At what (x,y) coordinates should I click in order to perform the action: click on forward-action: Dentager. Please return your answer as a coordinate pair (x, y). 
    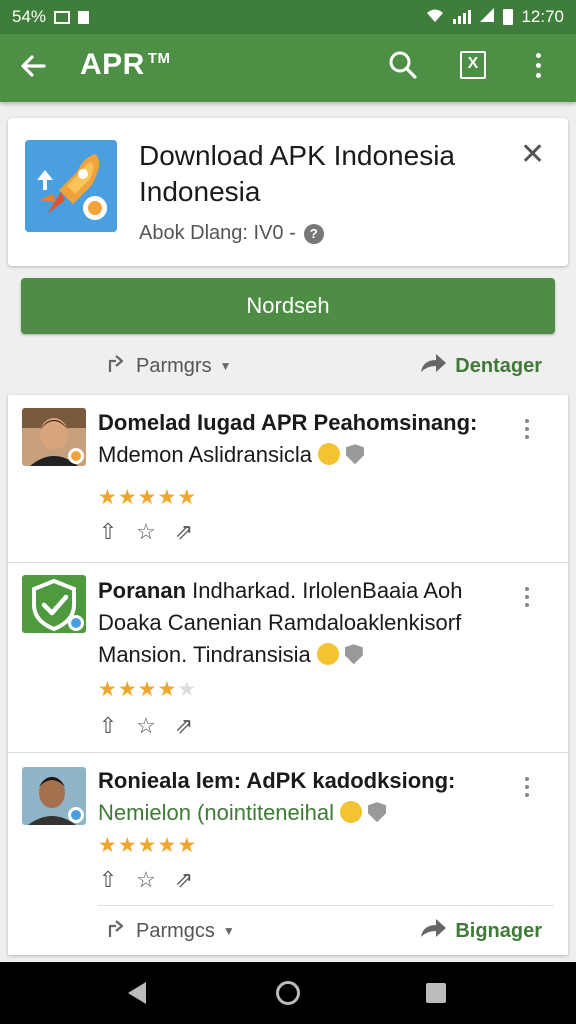
    Looking at the image, I should click on (480, 366).